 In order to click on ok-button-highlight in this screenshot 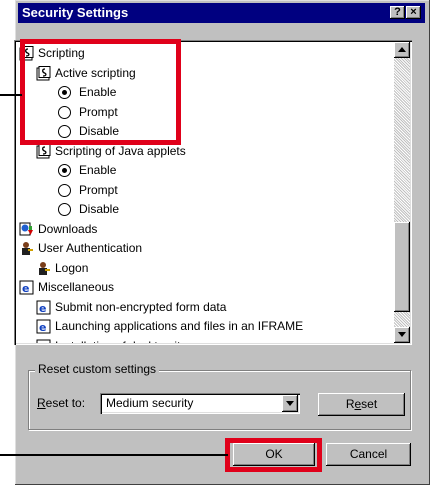, I will do `click(273, 455)`.